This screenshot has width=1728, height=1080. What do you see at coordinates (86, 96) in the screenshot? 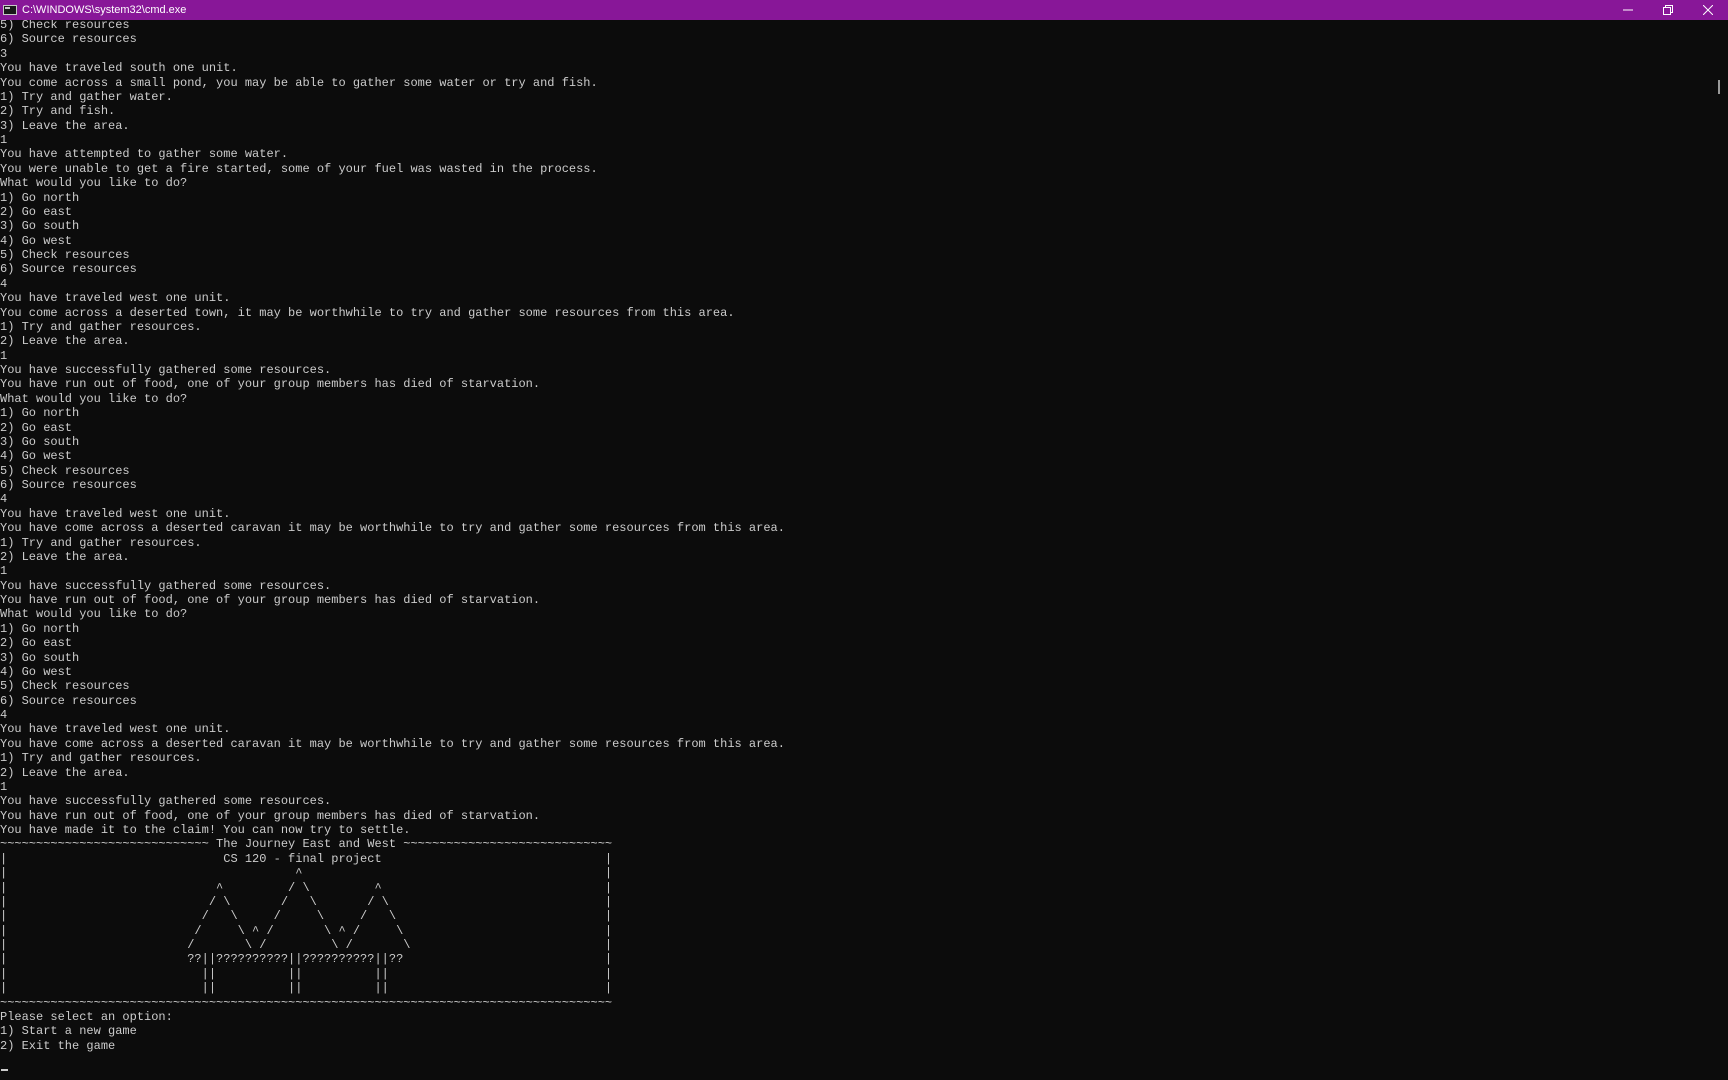
I see `console-line: 1) Try and gather water.` at bounding box center [86, 96].